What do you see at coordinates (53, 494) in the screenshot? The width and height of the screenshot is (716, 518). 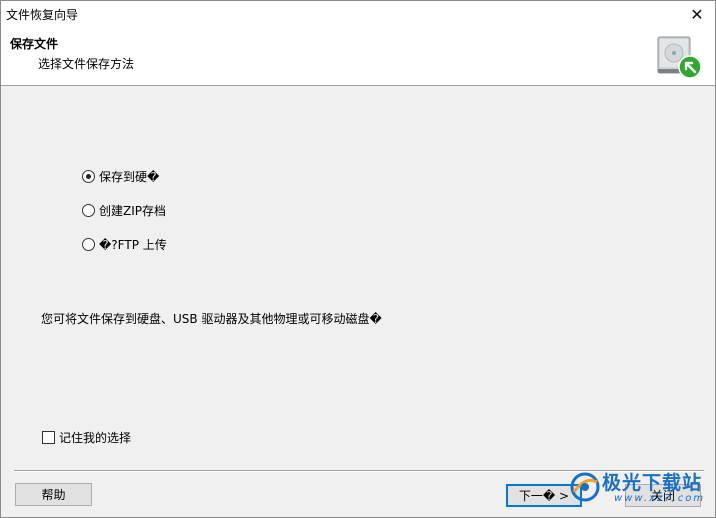 I see `help-button: 帮助` at bounding box center [53, 494].